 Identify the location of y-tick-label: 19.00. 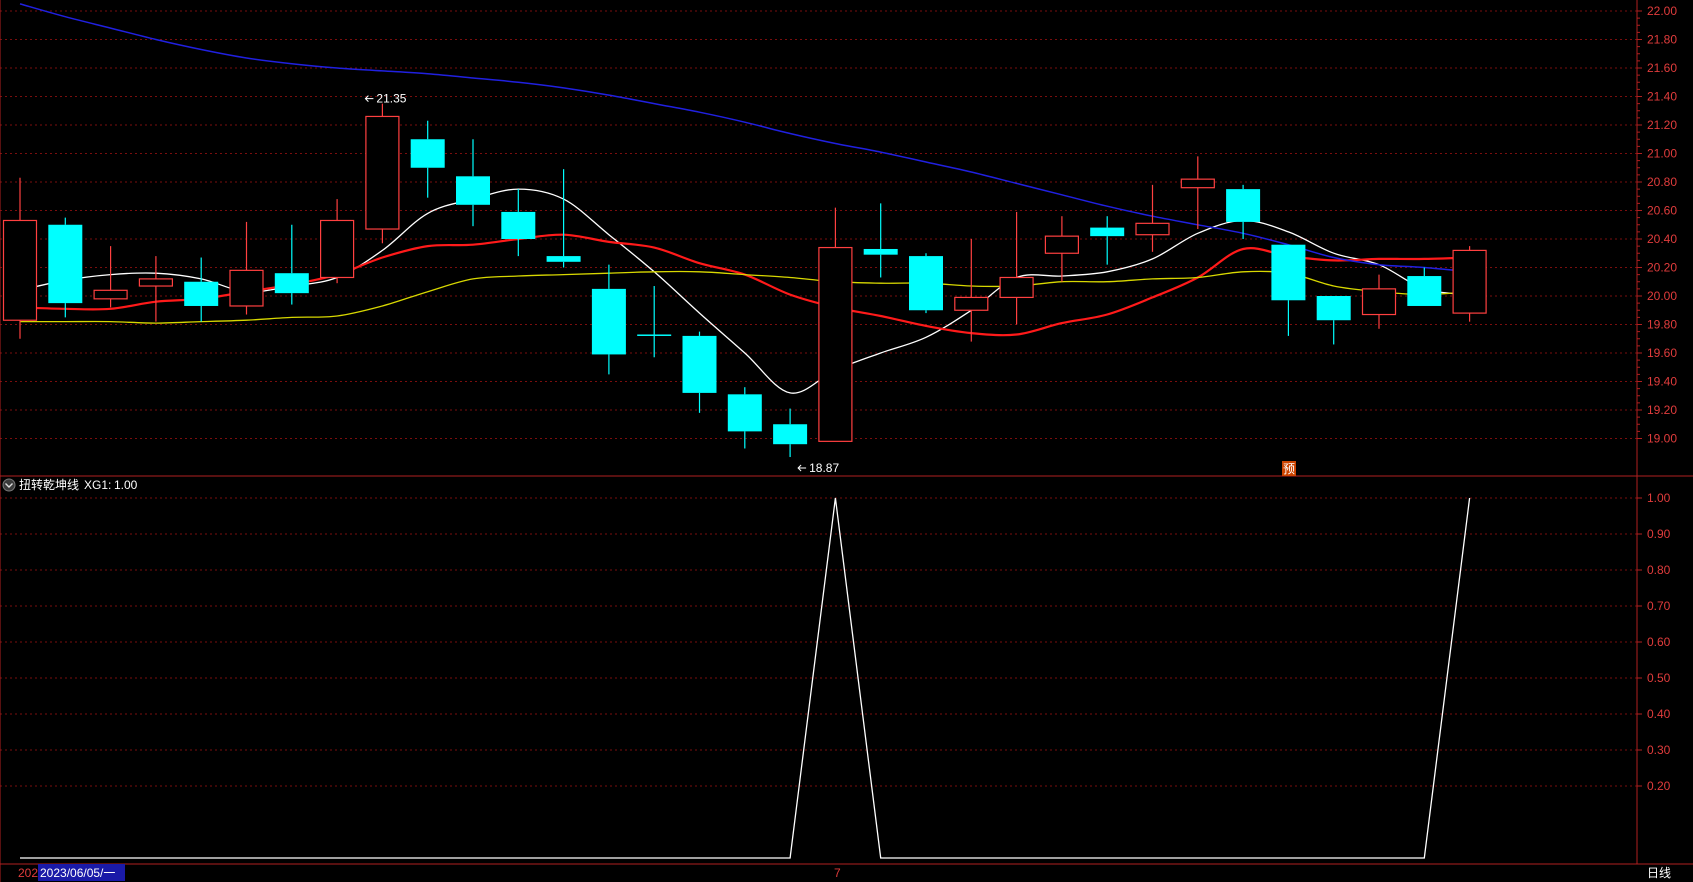
(1662, 439).